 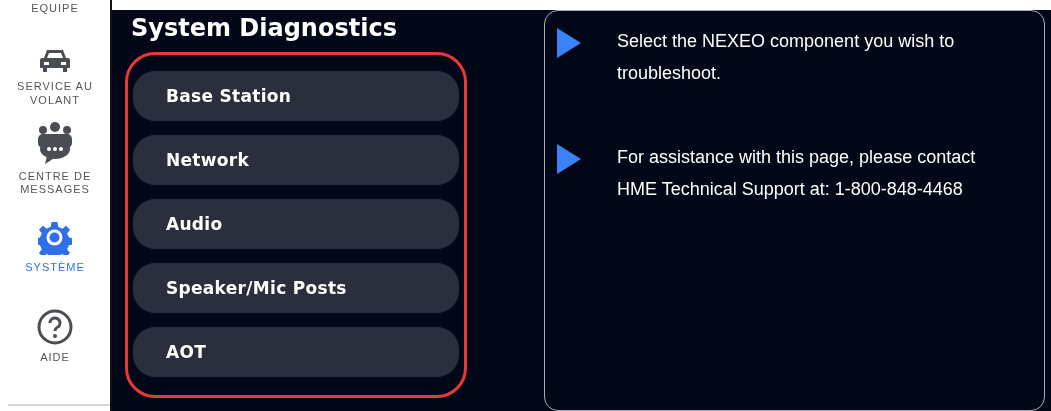 What do you see at coordinates (55, 326) in the screenshot?
I see `help-icon` at bounding box center [55, 326].